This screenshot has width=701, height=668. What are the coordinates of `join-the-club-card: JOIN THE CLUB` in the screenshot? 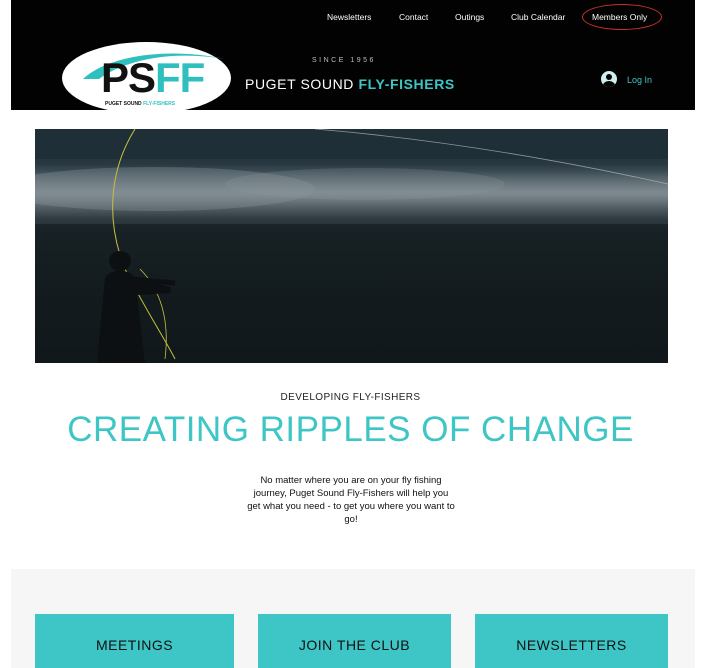 It's located at (354, 641).